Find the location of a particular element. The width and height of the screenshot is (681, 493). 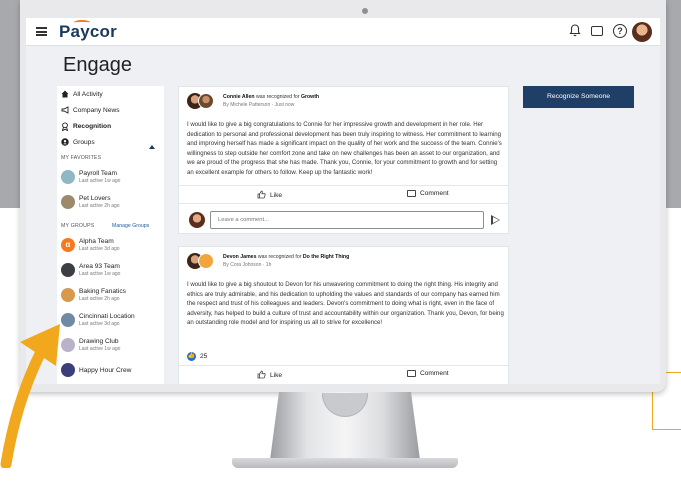

group-name: Drawing Club is located at coordinates (99, 341).